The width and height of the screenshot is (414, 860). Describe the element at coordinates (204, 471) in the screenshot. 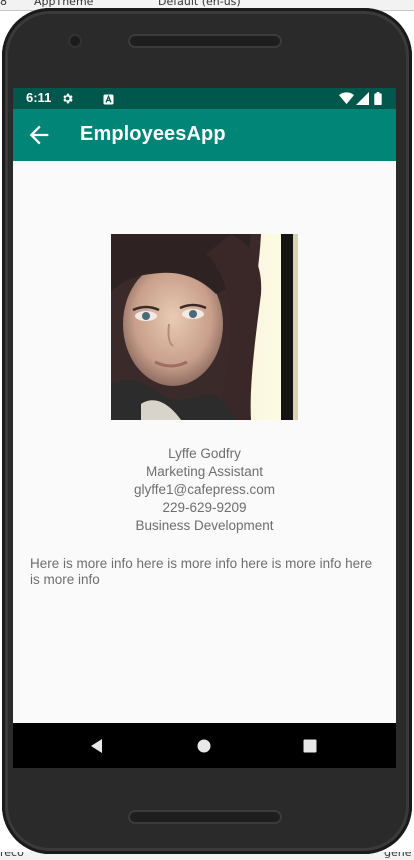

I see `employee-job-title: Marketing Assistant` at that location.